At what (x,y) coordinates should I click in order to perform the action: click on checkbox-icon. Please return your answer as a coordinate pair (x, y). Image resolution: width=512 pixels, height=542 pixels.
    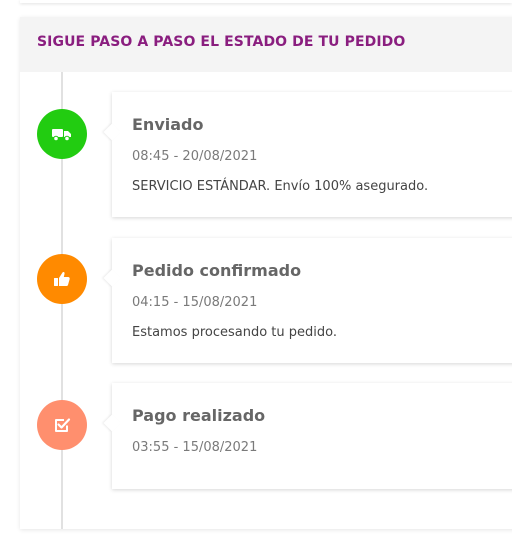
    Looking at the image, I should click on (62, 425).